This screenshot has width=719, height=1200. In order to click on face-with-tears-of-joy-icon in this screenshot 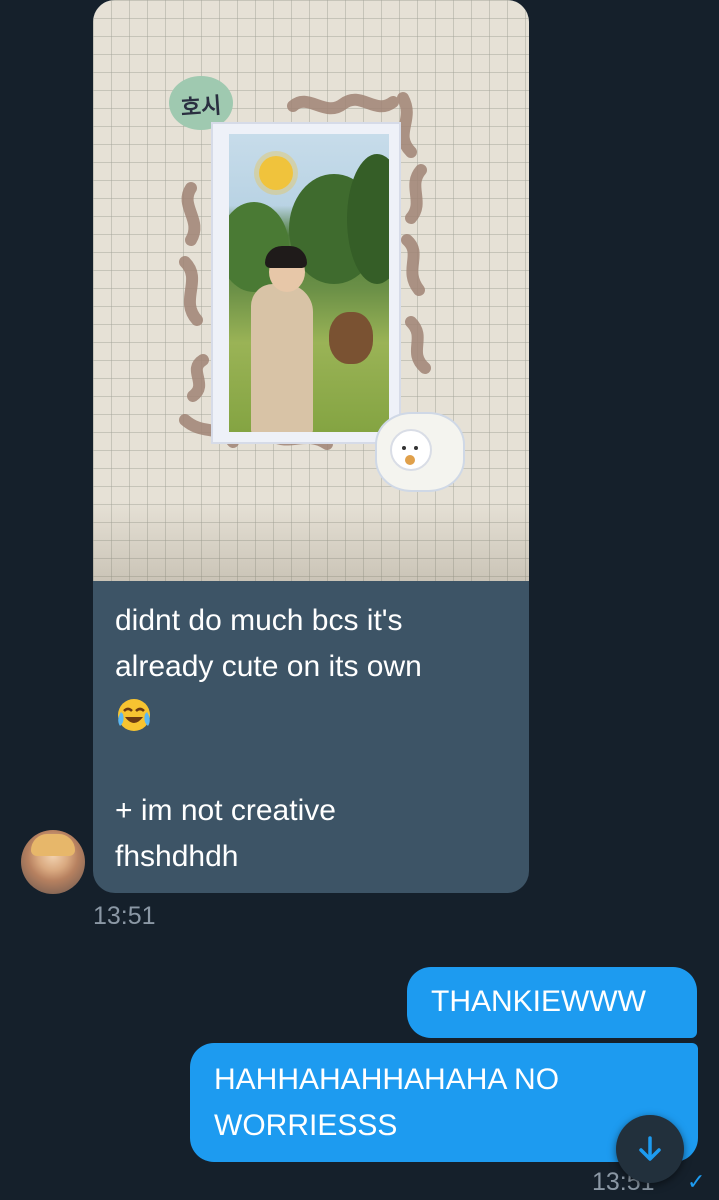, I will do `click(134, 715)`.